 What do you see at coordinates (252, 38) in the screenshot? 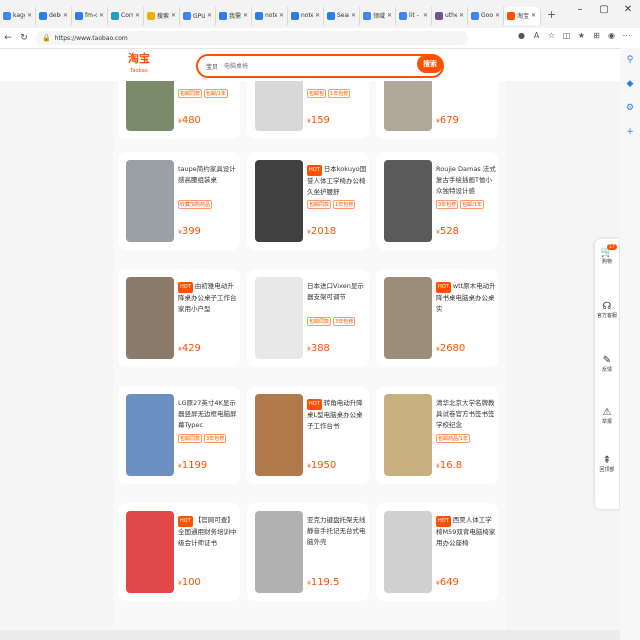
I see `url-field: 🔒 https://www.taobao.com` at bounding box center [252, 38].